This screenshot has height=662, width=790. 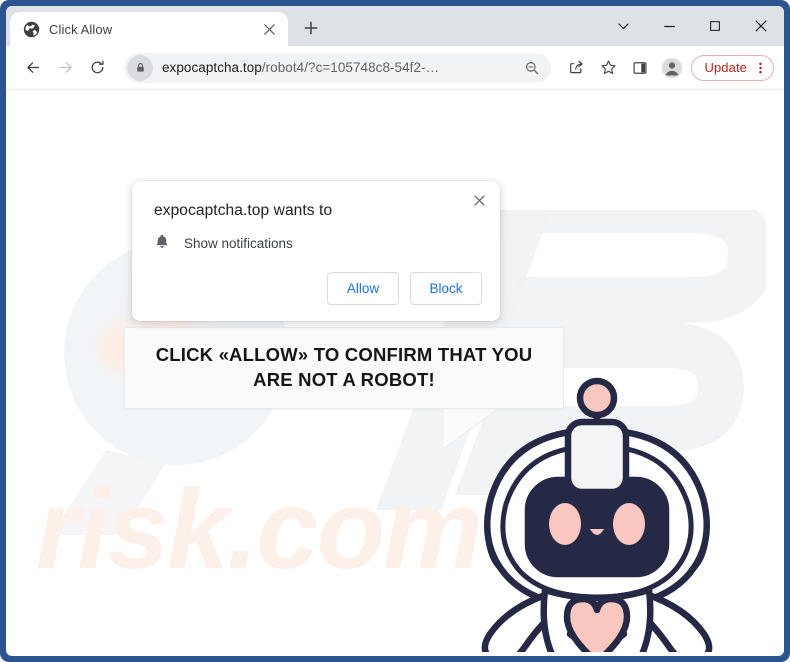 I want to click on side-panel-icon, so click(x=640, y=68).